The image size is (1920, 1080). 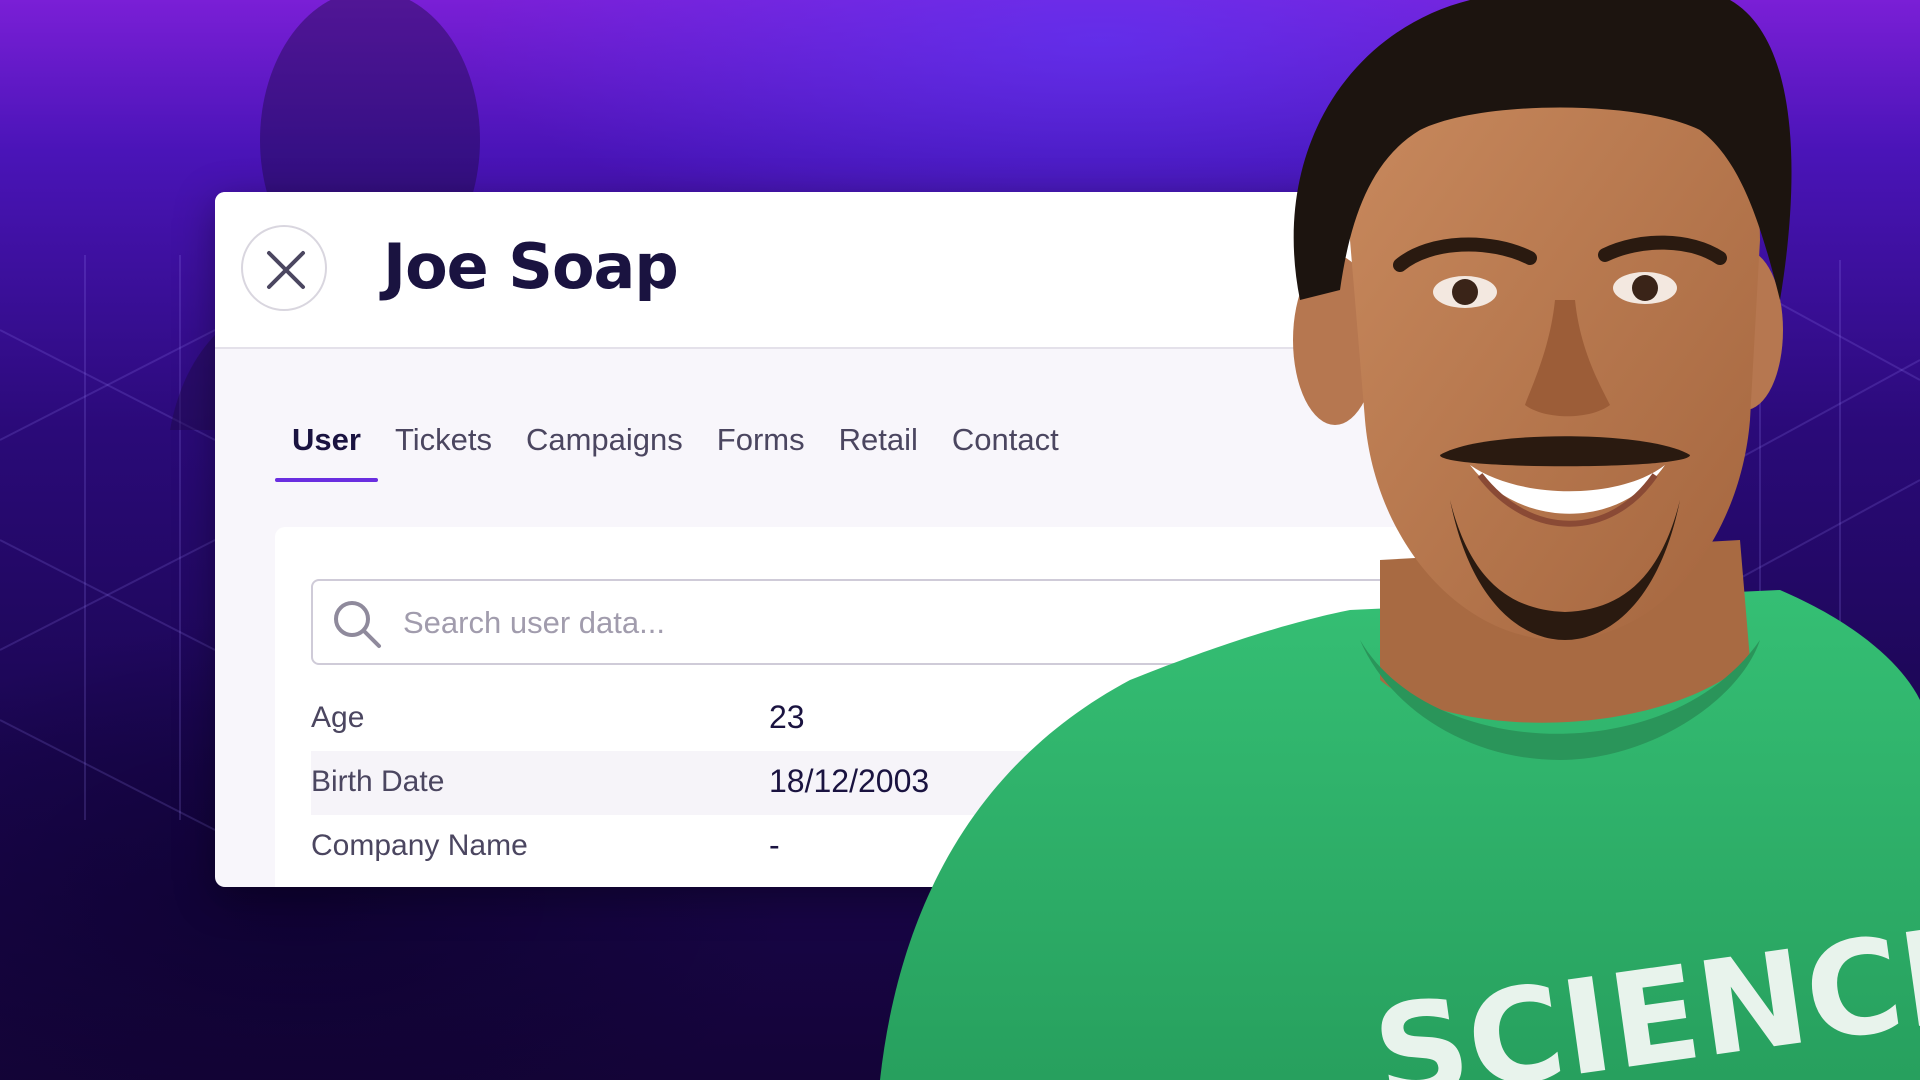 I want to click on shirt-print: SCIENCE, so click(x=1642, y=987).